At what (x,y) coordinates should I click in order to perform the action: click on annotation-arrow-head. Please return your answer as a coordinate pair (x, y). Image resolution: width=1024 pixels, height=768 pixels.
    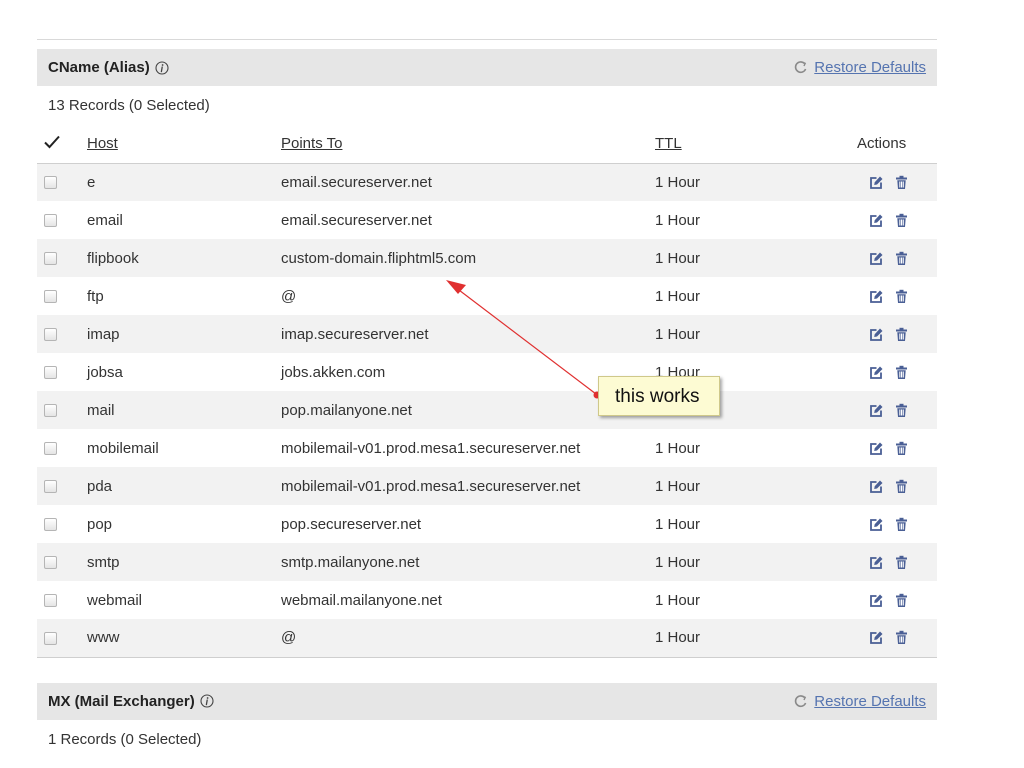
    Looking at the image, I should click on (456, 287).